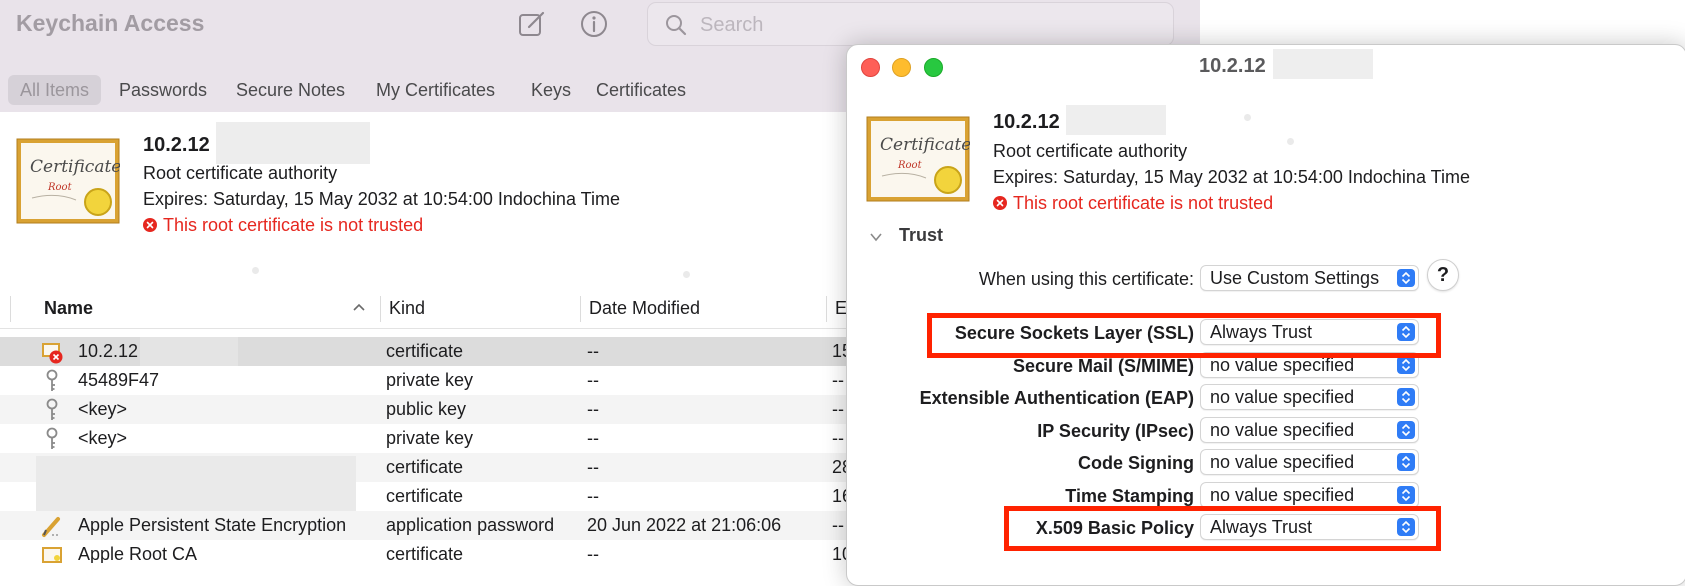 The height and width of the screenshot is (586, 1685). What do you see at coordinates (532, 24) in the screenshot?
I see `compose-icon` at bounding box center [532, 24].